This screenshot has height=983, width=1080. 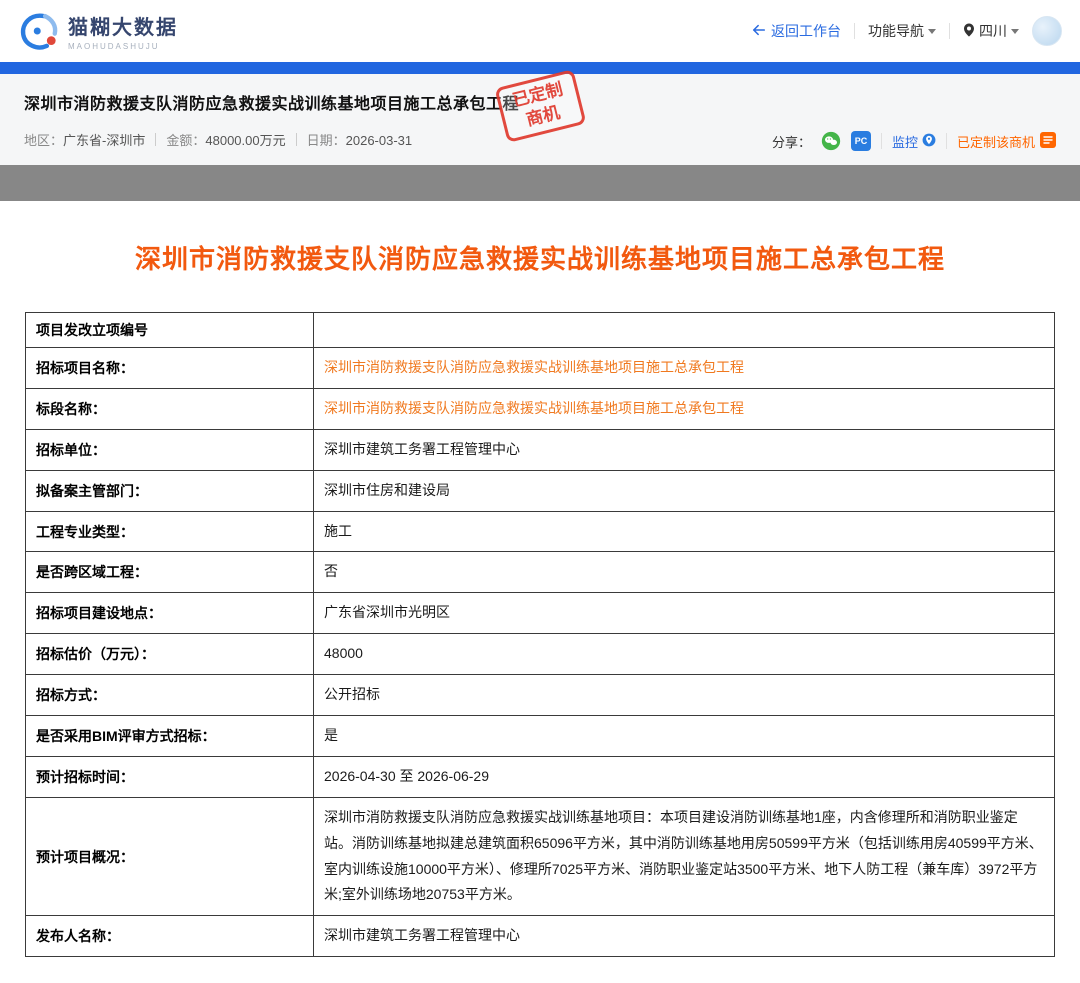 I want to click on table-row: 招标方式： 公开招标, so click(x=540, y=695).